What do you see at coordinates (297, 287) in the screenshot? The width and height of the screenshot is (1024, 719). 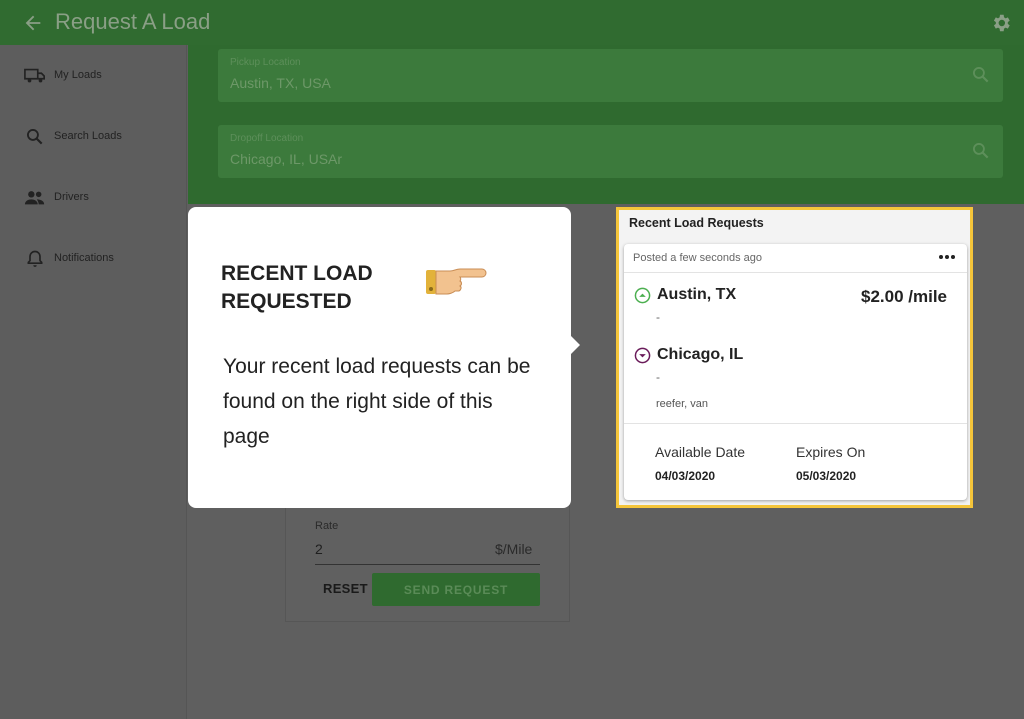 I see `popover-title: RECENT LOAD REQUESTED` at bounding box center [297, 287].